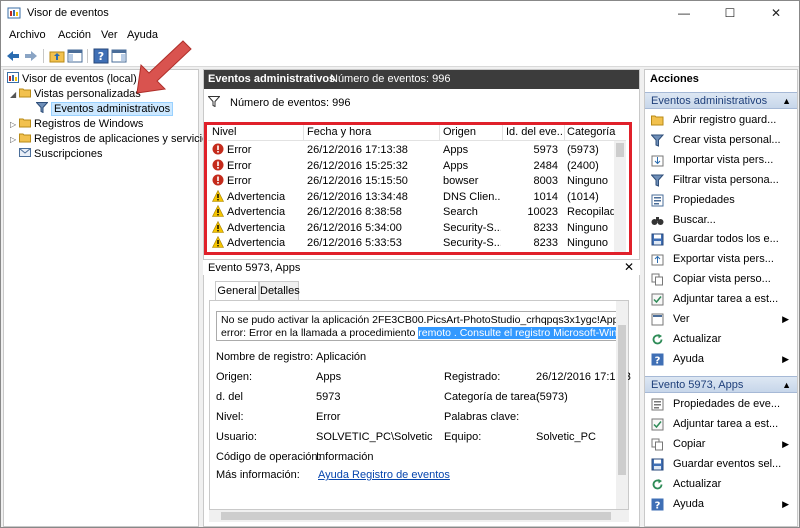 Image resolution: width=800 pixels, height=528 pixels. What do you see at coordinates (89, 124) in the screenshot?
I see `tree-label: Registros de Windows` at bounding box center [89, 124].